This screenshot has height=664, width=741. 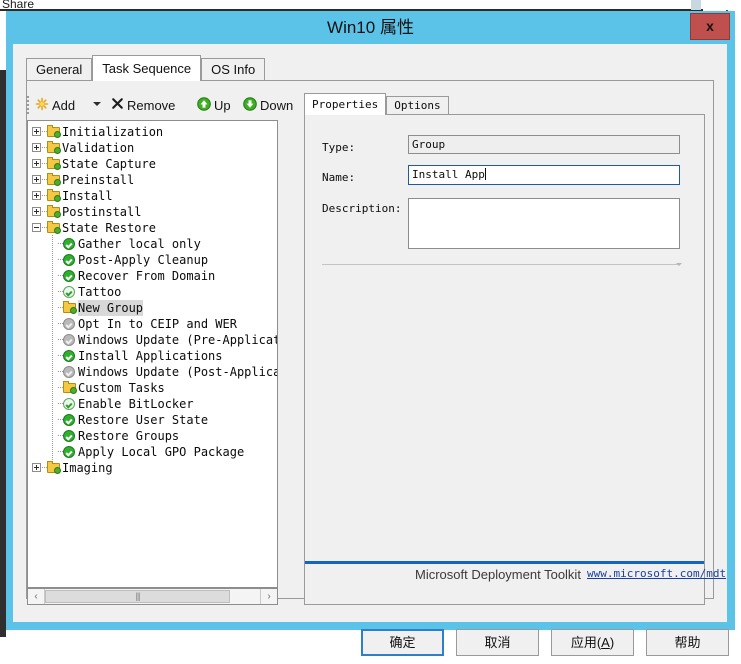 I want to click on scroll-right-icon: ›, so click(x=268, y=596).